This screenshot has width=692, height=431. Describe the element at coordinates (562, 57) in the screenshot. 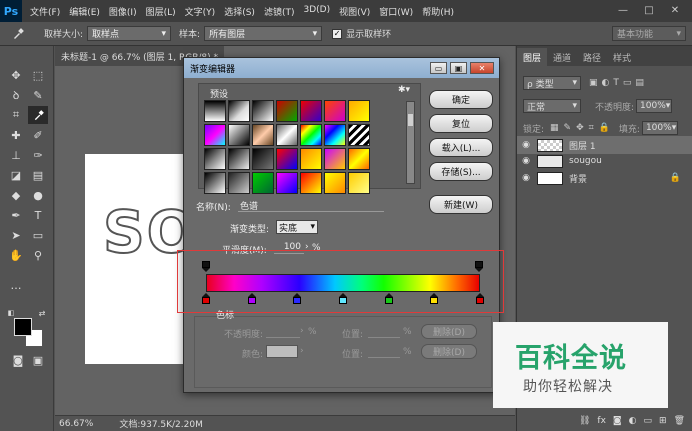

I see `tab-channels: 通道` at that location.